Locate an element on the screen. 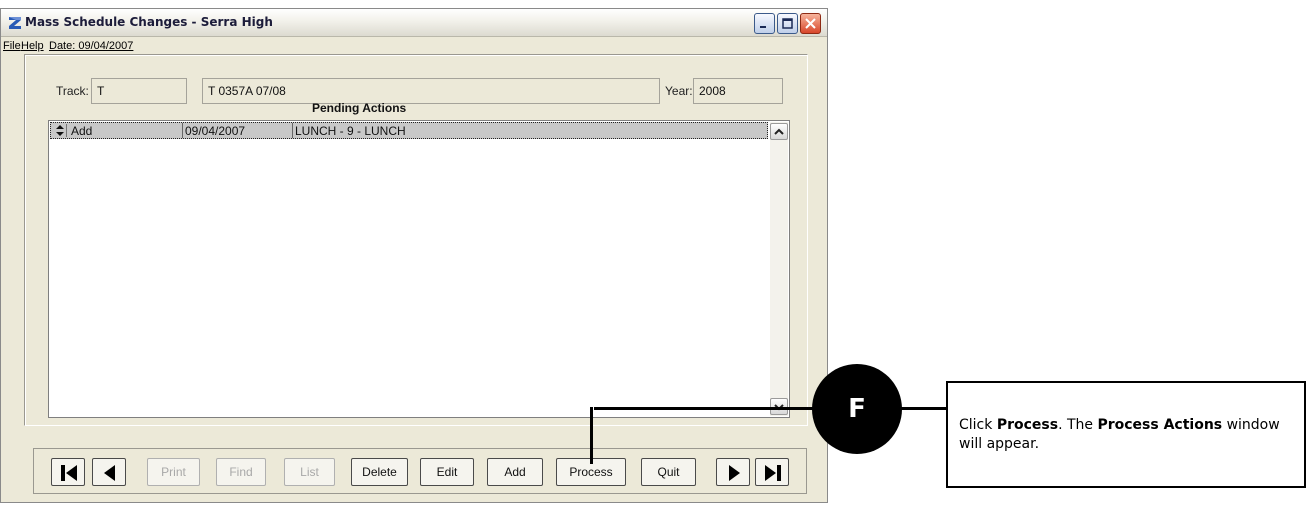 The height and width of the screenshot is (529, 1314). note-text-2: . The is located at coordinates (1078, 425).